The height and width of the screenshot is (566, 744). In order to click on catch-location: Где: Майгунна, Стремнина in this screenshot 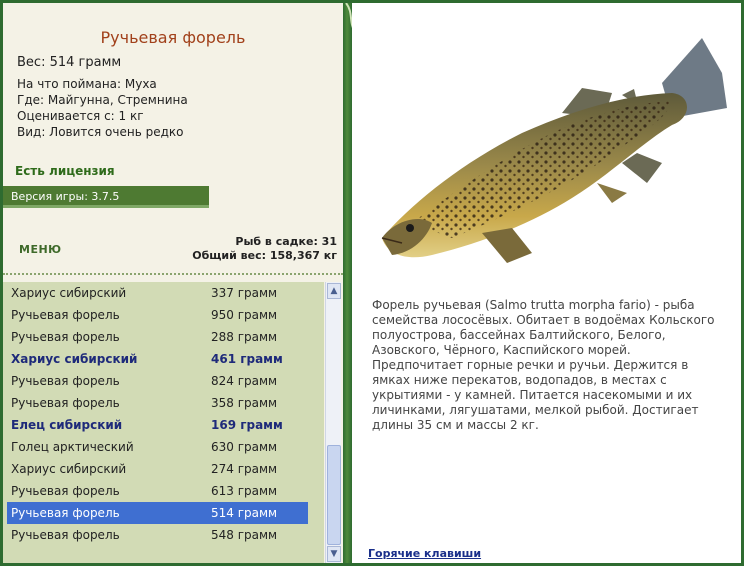, I will do `click(102, 100)`.